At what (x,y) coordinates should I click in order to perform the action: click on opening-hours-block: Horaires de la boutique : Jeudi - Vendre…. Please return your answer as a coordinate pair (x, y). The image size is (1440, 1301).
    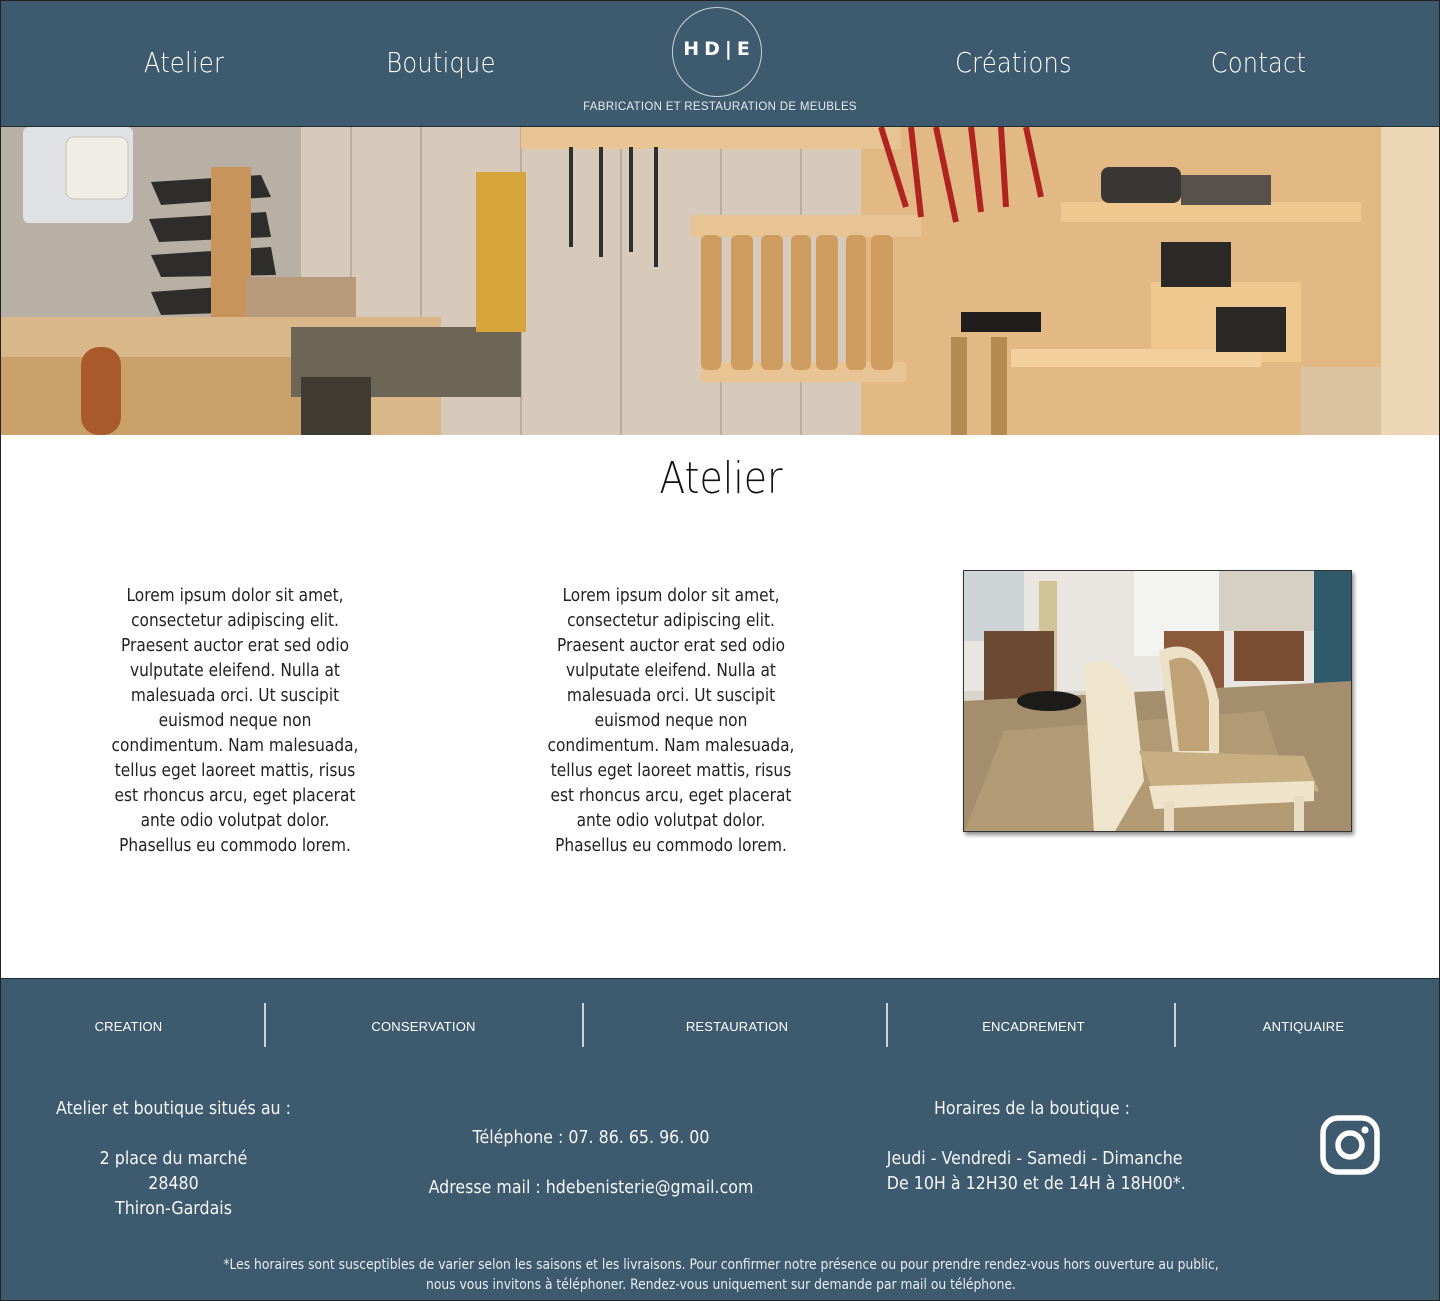
    Looking at the image, I should click on (1036, 1146).